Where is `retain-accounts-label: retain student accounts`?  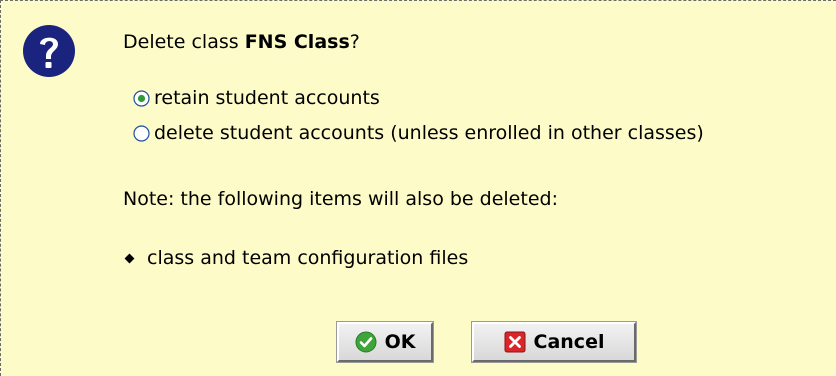
retain-accounts-label: retain student accounts is located at coordinates (267, 98).